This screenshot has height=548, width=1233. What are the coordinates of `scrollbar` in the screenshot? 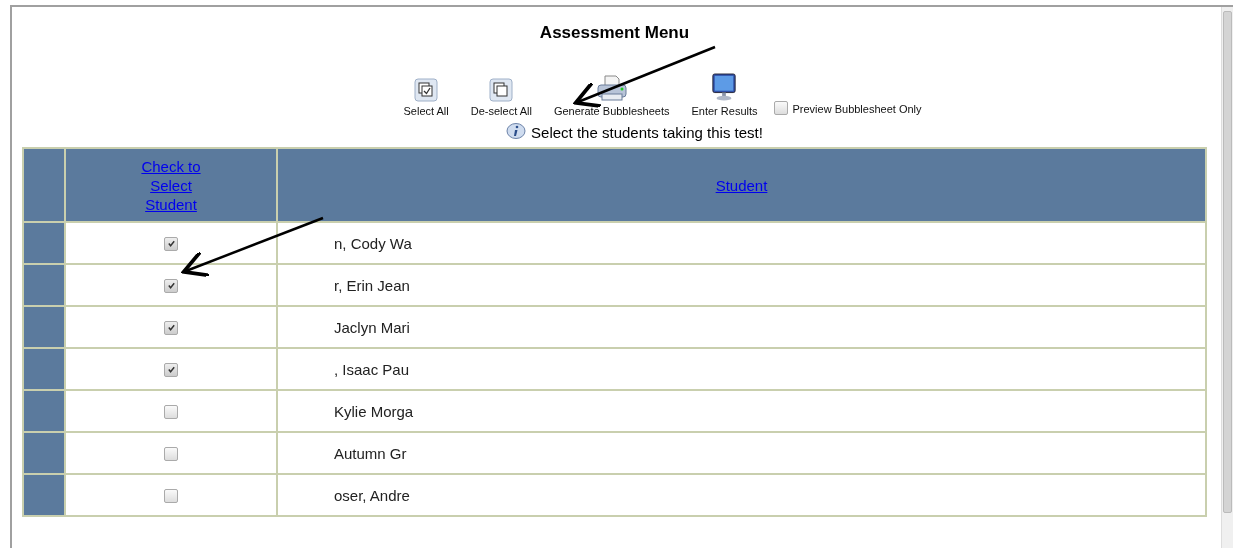 It's located at (1227, 277).